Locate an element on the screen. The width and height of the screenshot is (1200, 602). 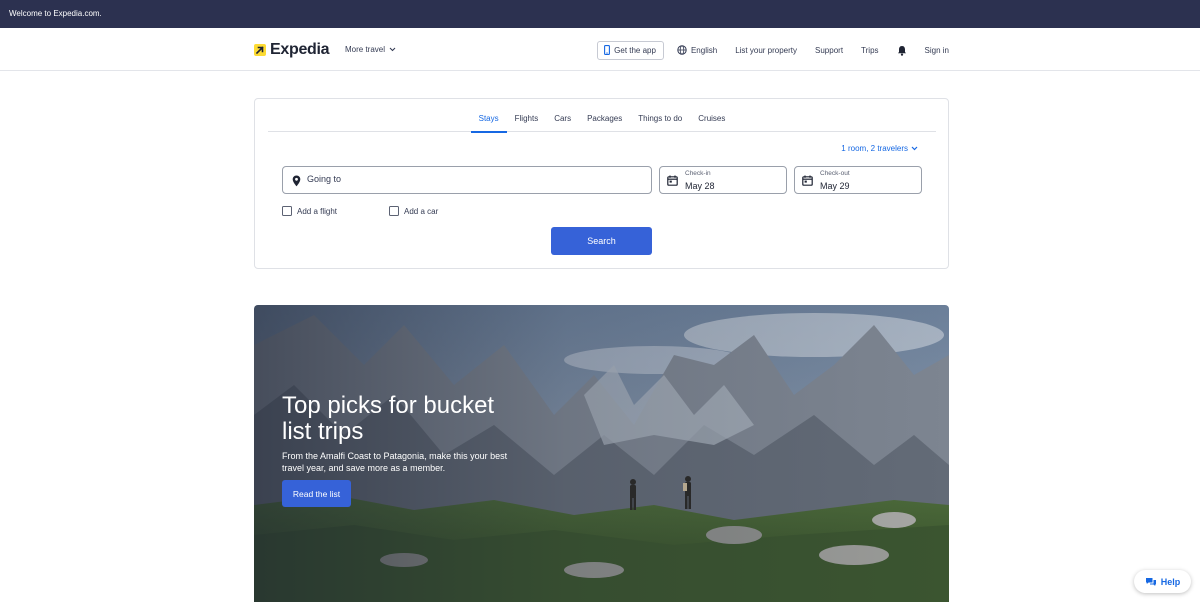
logo-arrow-icon is located at coordinates (260, 50).